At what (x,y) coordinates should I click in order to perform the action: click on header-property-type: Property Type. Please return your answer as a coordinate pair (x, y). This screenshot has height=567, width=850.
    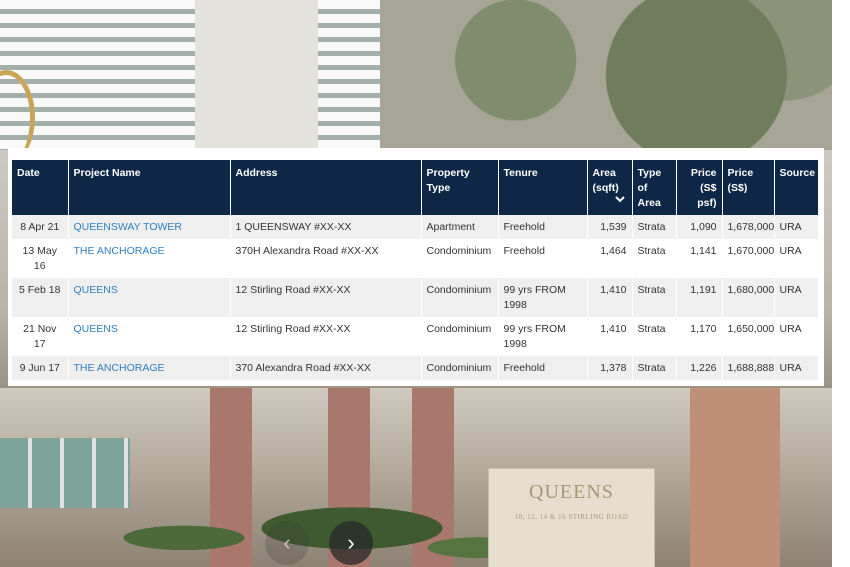
    Looking at the image, I should click on (460, 187).